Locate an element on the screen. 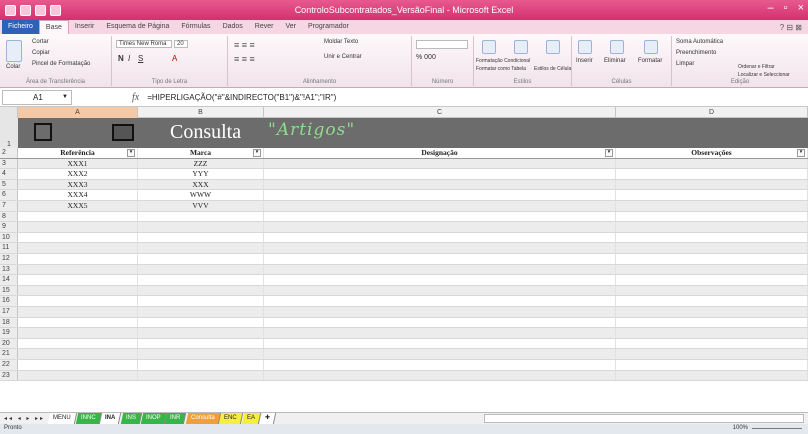  number-format-select is located at coordinates (442, 44).